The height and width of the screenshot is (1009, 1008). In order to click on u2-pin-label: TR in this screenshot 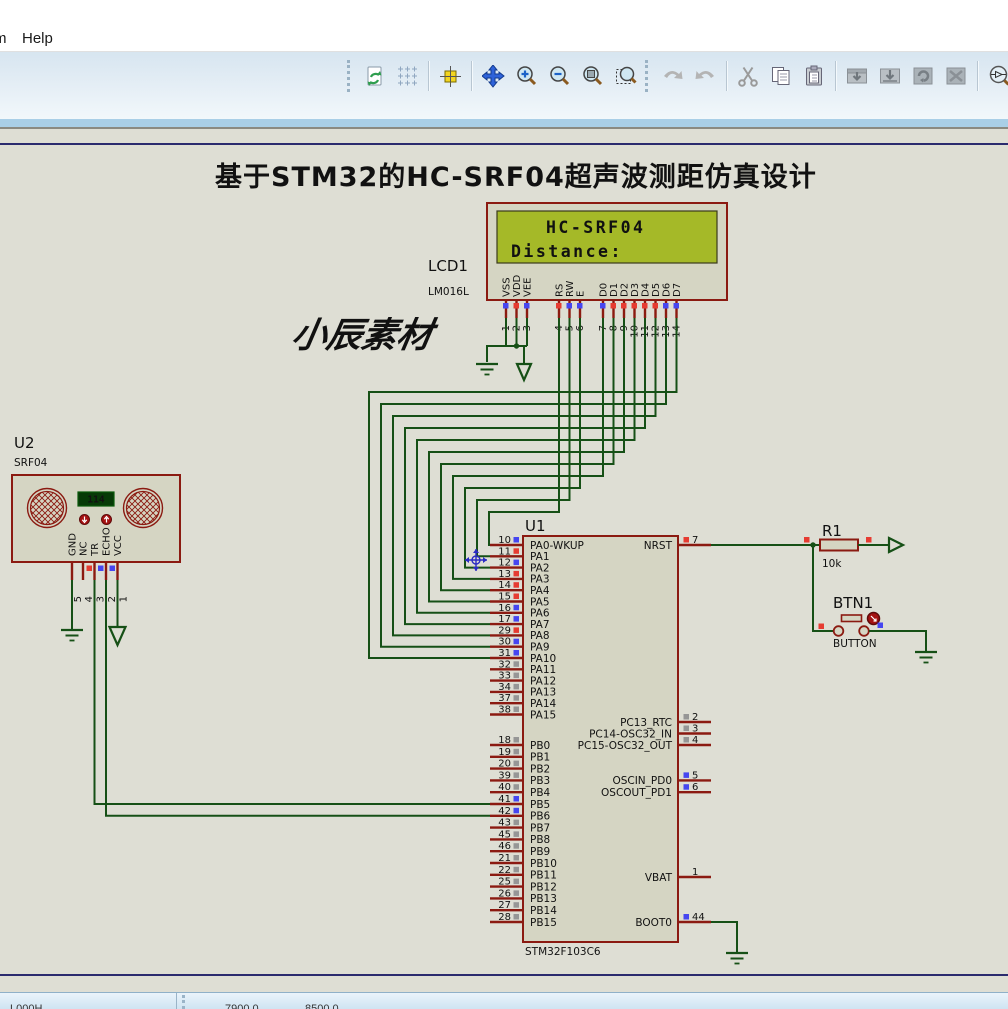, I will do `click(95, 550)`.